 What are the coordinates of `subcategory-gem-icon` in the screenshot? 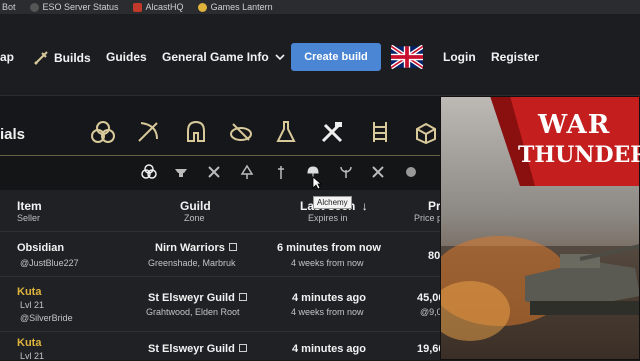 It's located at (411, 172).